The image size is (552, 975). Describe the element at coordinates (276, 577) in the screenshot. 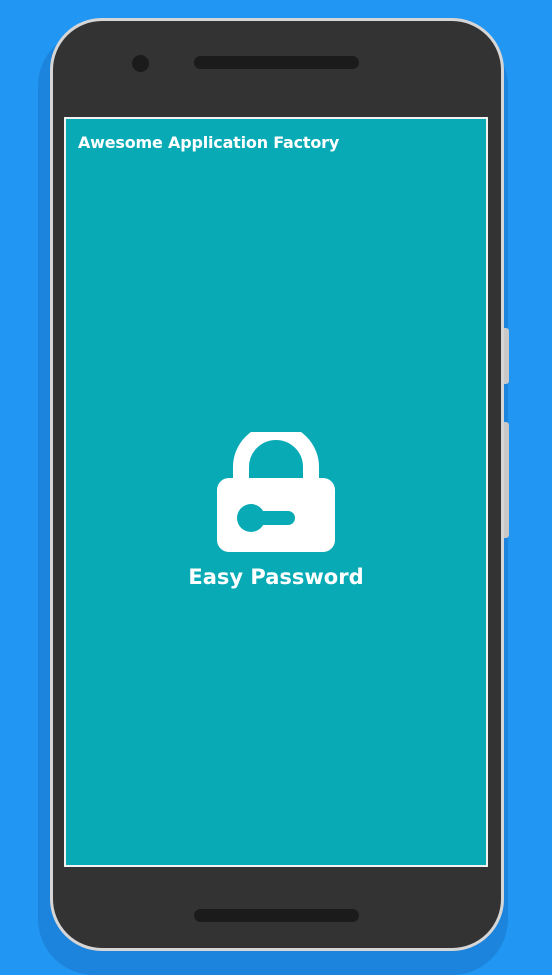

I see `app-name: Easy Password` at that location.